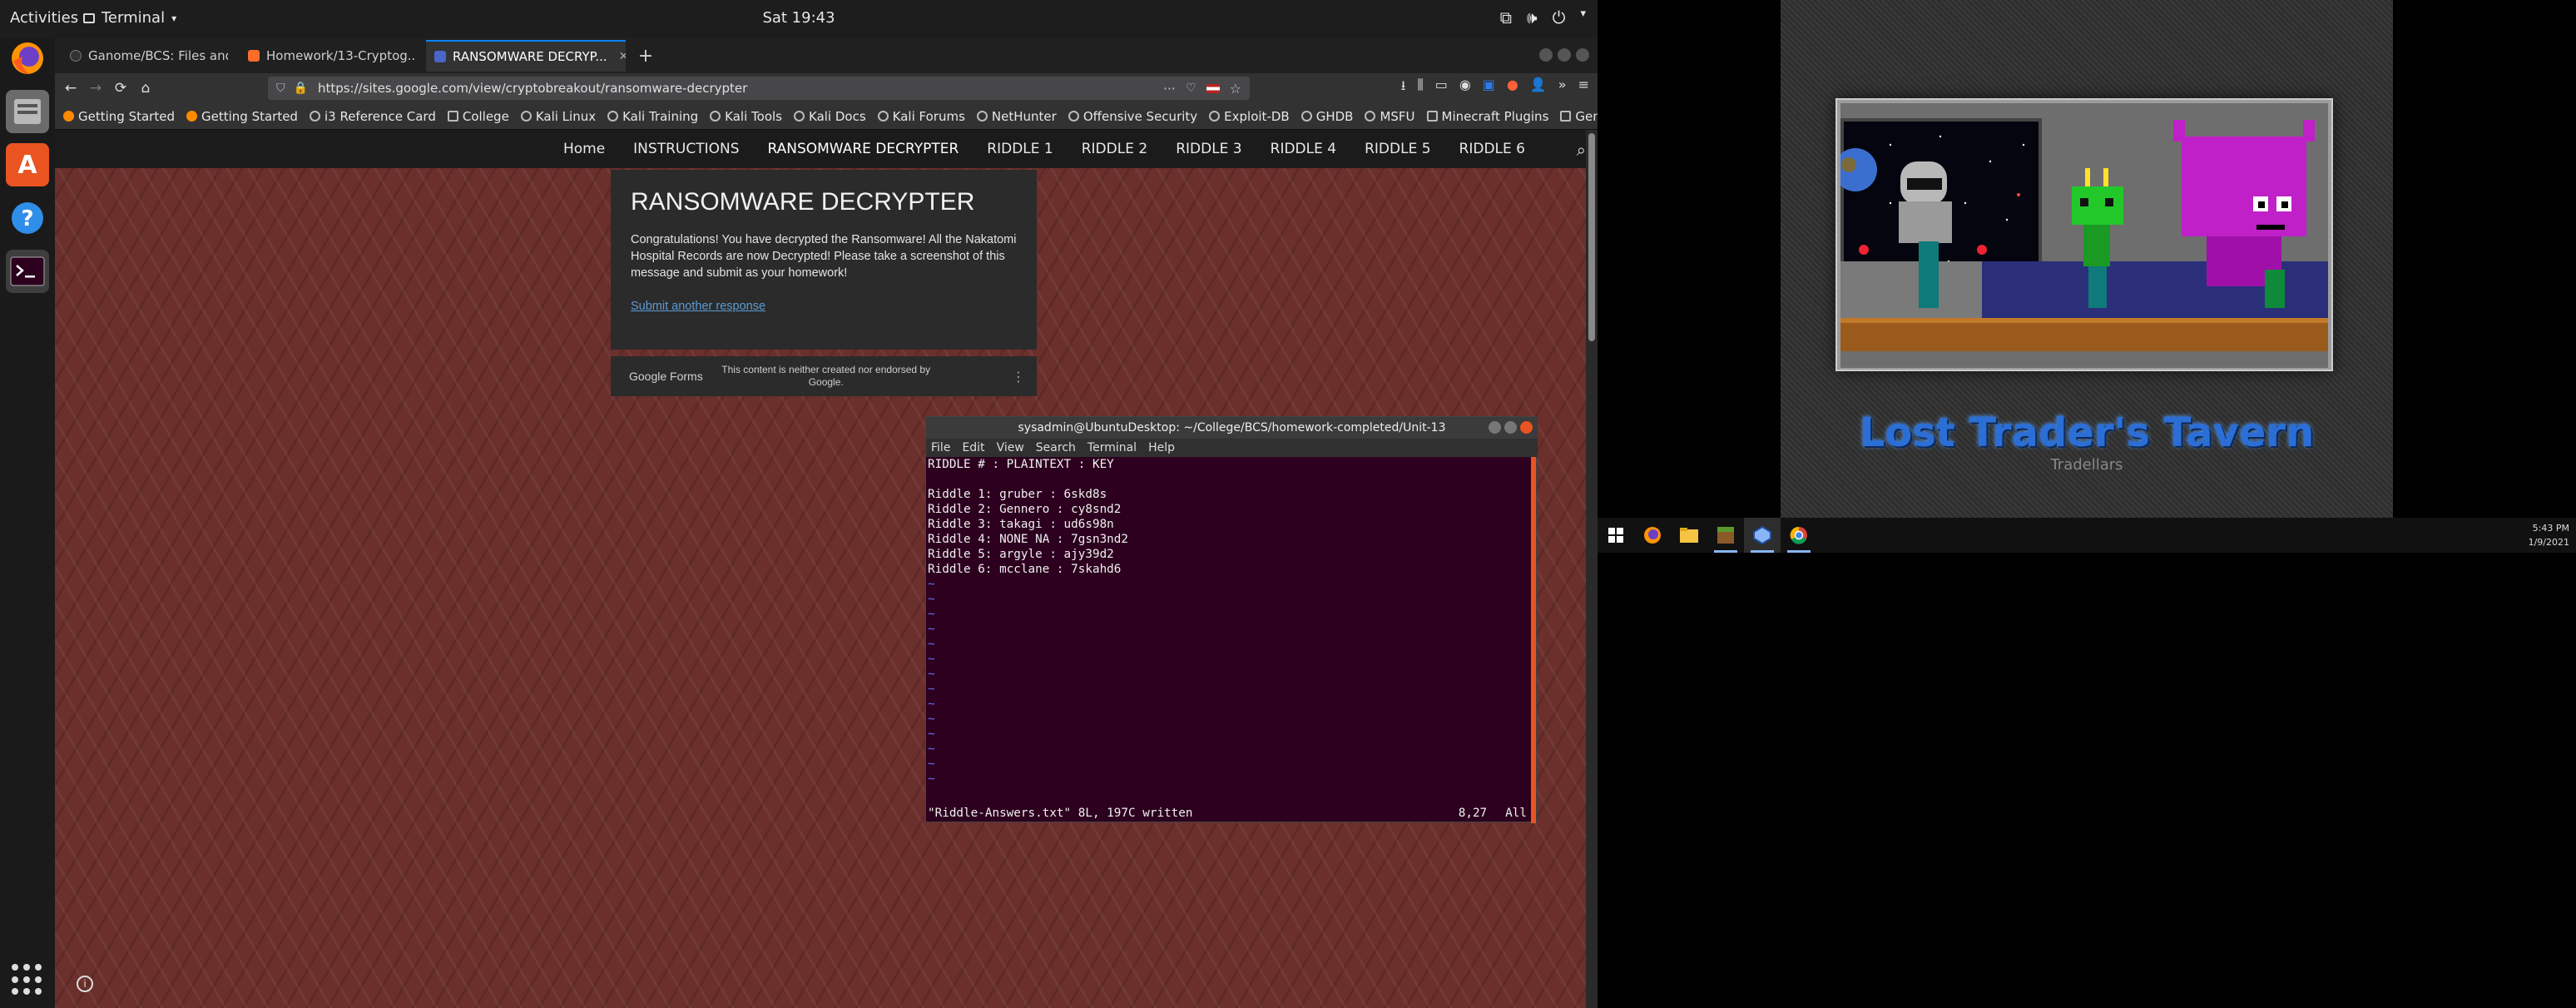 Image resolution: width=2576 pixels, height=1008 pixels. What do you see at coordinates (1562, 88) in the screenshot?
I see `overflow-icon: »` at bounding box center [1562, 88].